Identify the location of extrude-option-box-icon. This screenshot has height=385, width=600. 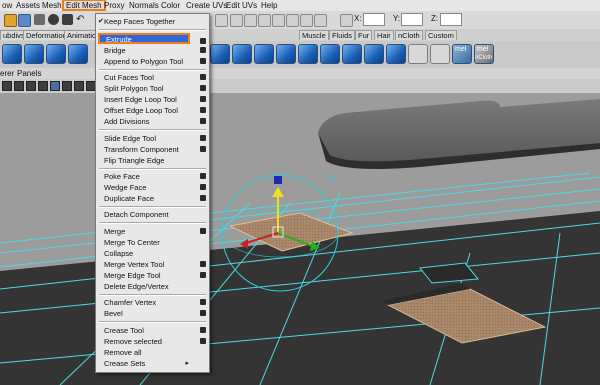
(203, 41).